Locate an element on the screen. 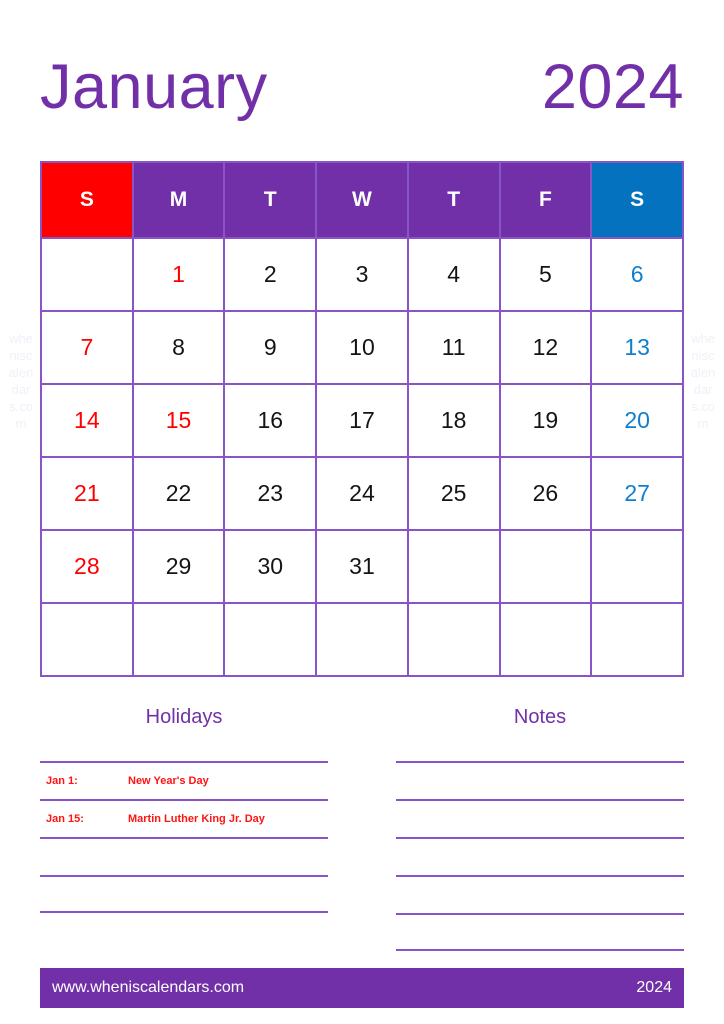 The width and height of the screenshot is (724, 1024). day-cell-13: 13 is located at coordinates (637, 347).